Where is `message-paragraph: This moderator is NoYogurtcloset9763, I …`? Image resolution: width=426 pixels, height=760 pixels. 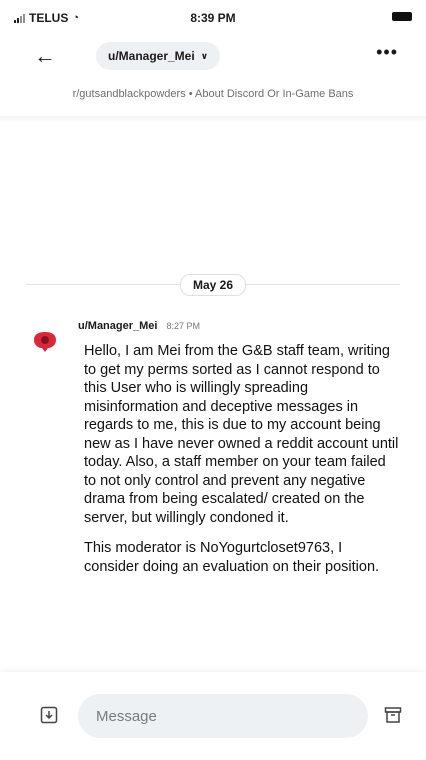 message-paragraph: This moderator is NoYogurtcloset9763, I … is located at coordinates (232, 557).